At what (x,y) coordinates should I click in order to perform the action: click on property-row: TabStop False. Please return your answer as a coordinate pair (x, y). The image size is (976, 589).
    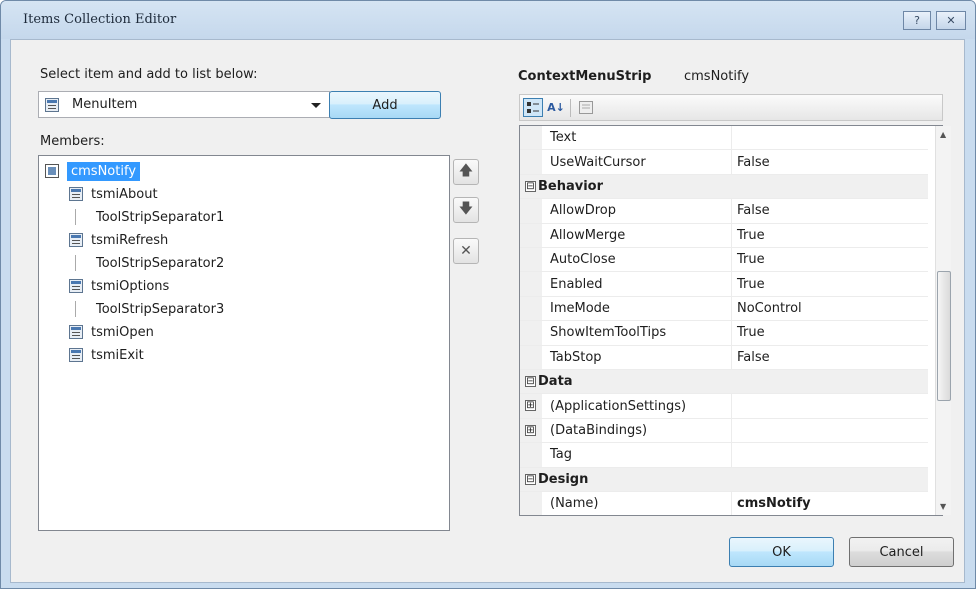
    Looking at the image, I should click on (724, 357).